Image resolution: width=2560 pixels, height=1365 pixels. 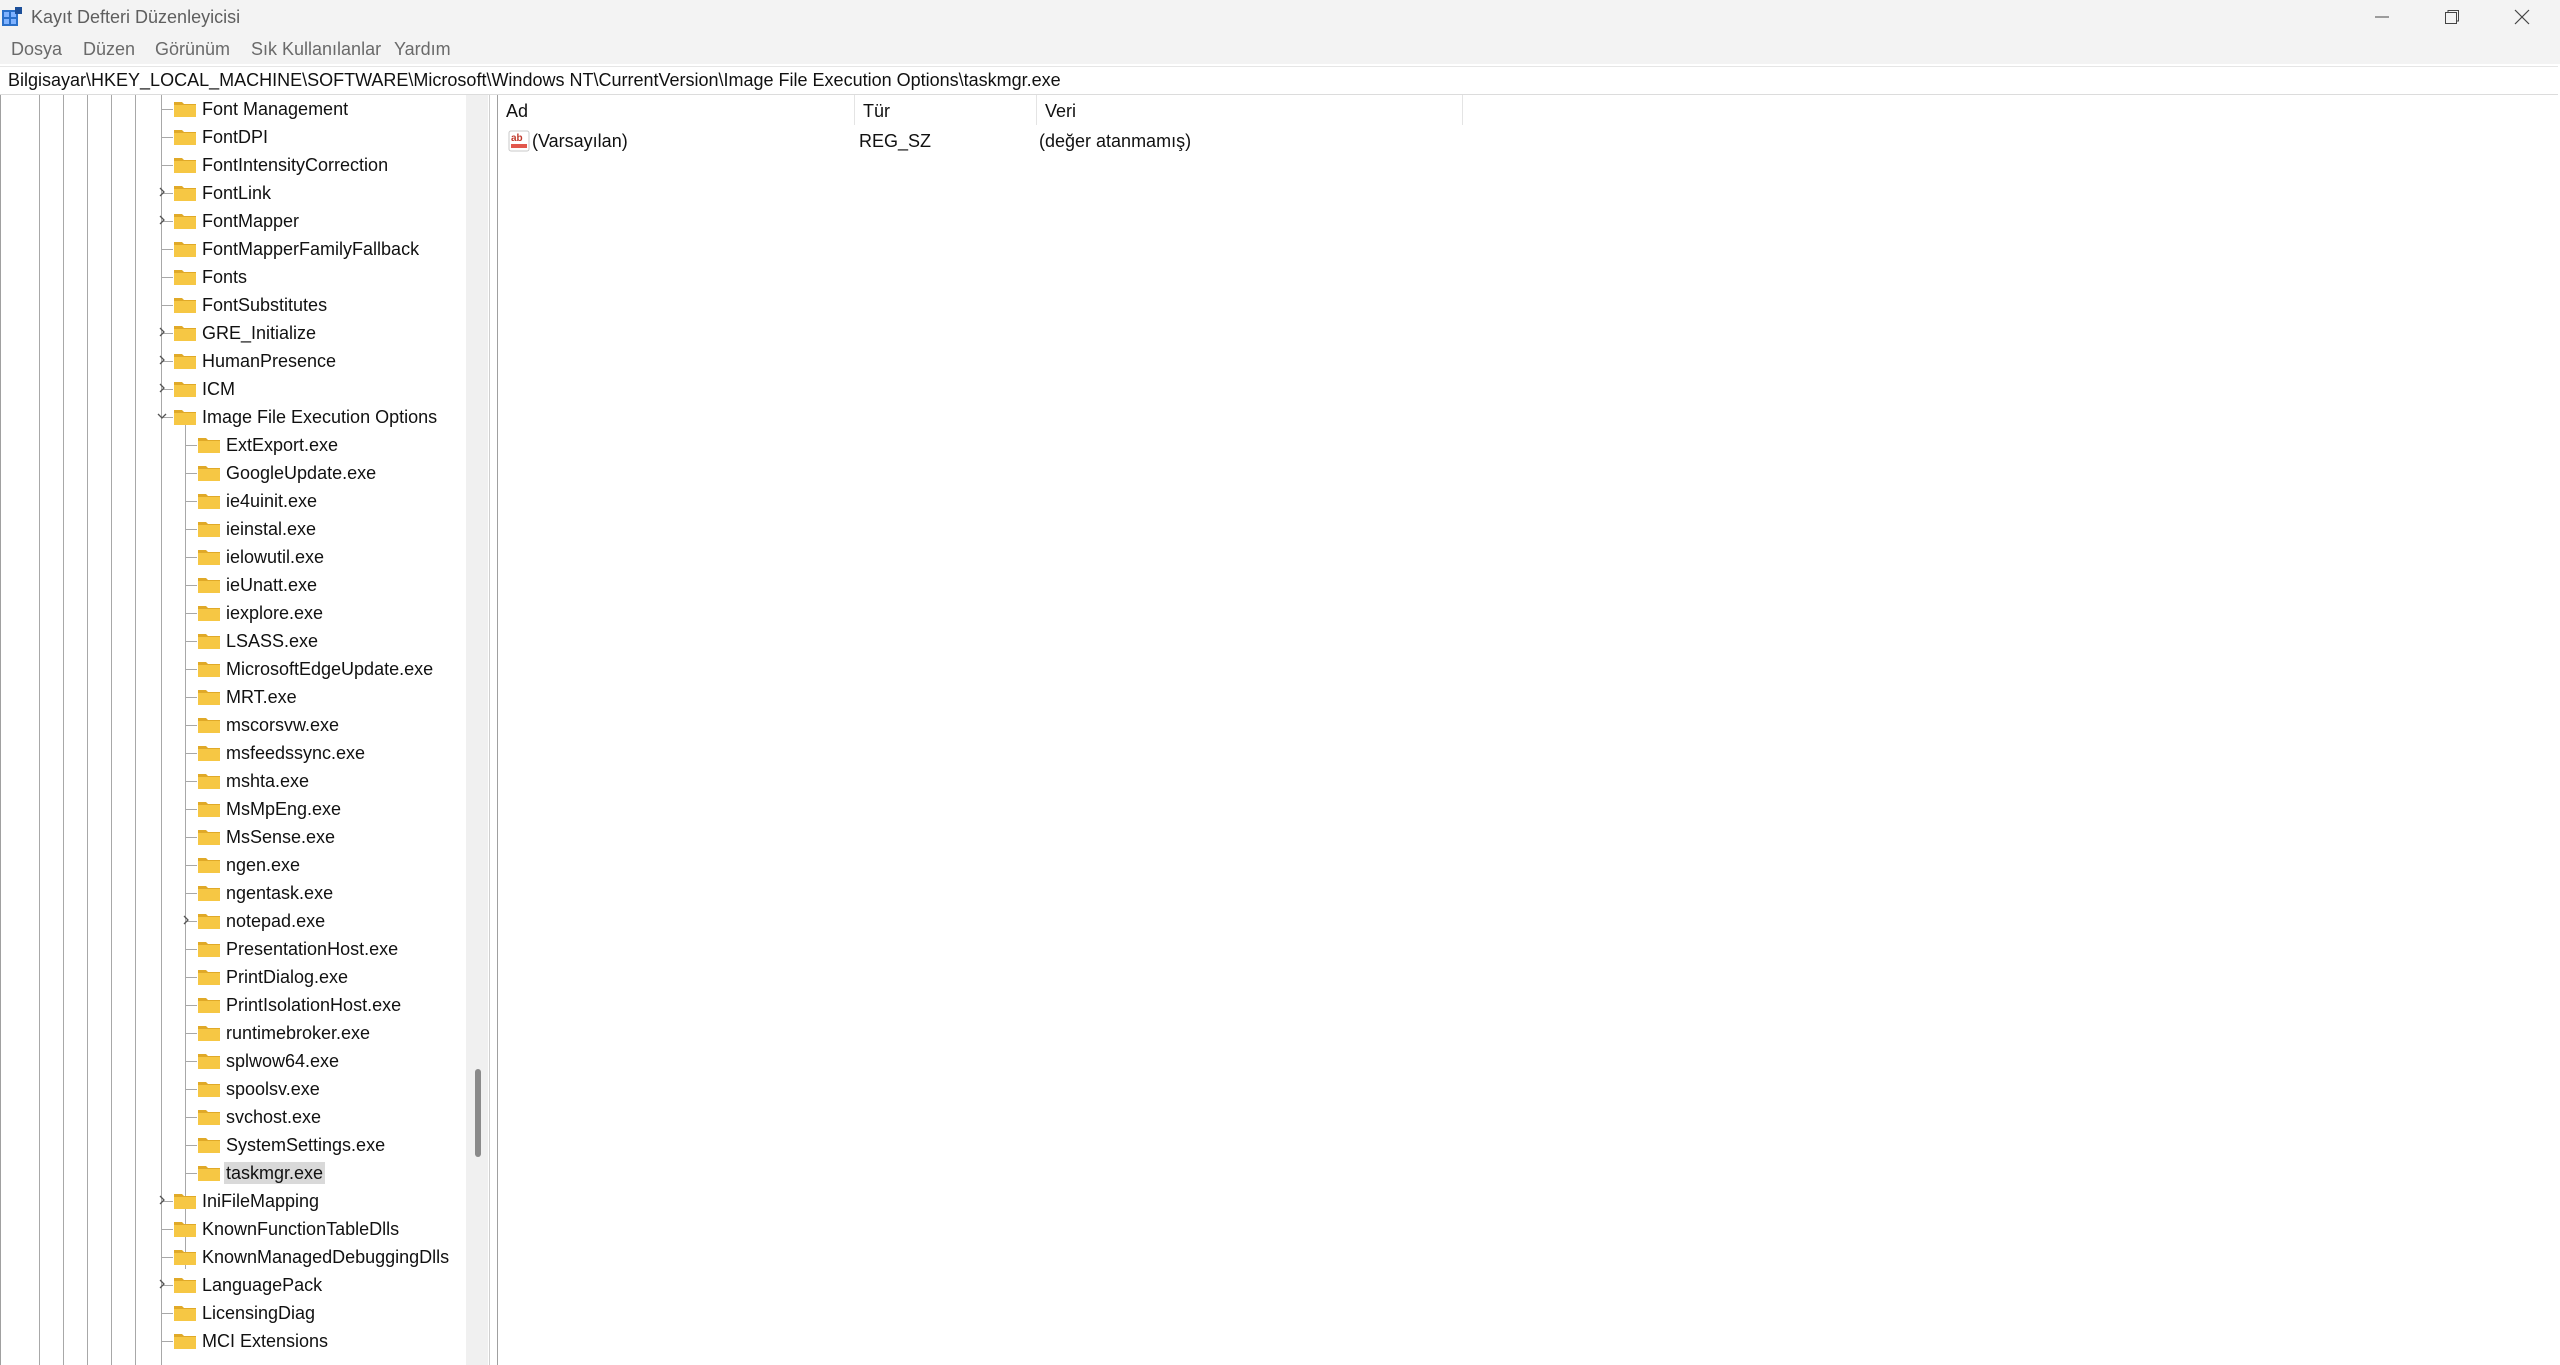 I want to click on restore-icon, so click(x=2452, y=17).